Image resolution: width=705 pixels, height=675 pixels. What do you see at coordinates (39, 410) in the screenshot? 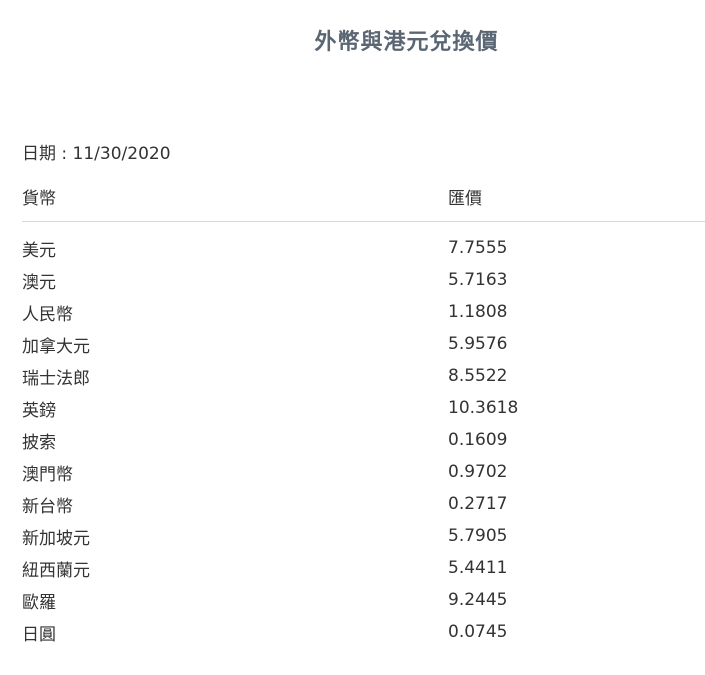
I see `currency-cell: 英鎊` at bounding box center [39, 410].